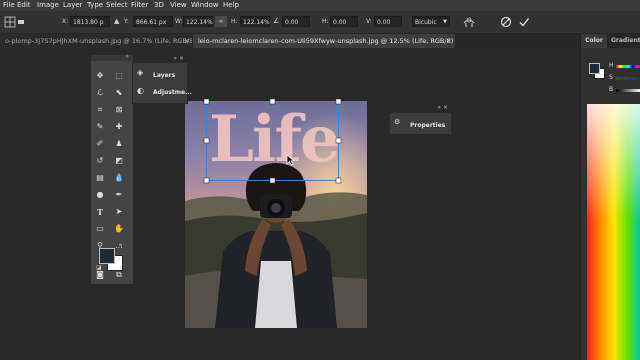 This screenshot has width=640, height=360. Describe the element at coordinates (15, 22) in the screenshot. I see `reference-point-icon` at that location.